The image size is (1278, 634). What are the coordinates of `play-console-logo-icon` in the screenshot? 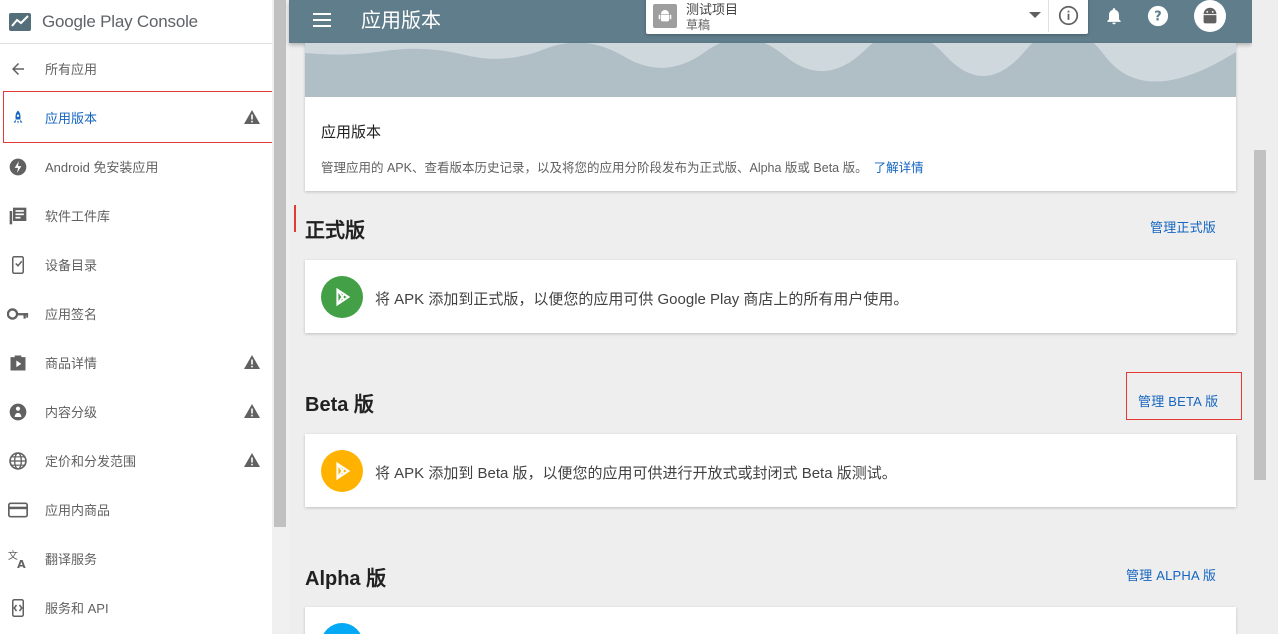 It's located at (20, 21).